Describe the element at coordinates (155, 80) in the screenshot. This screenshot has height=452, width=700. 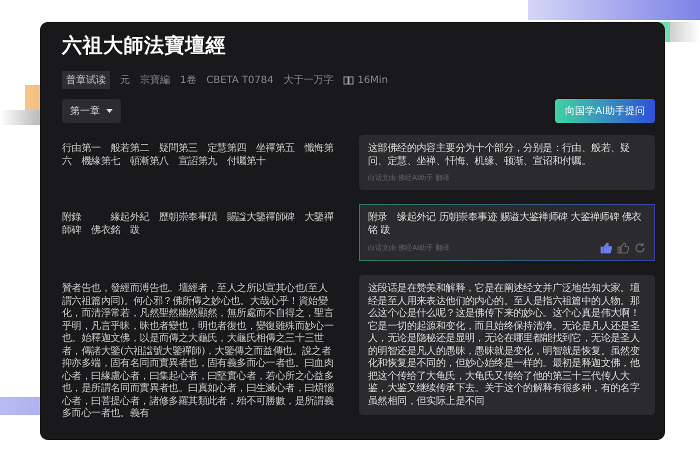
I see `meta-text: 宗寶編` at that location.